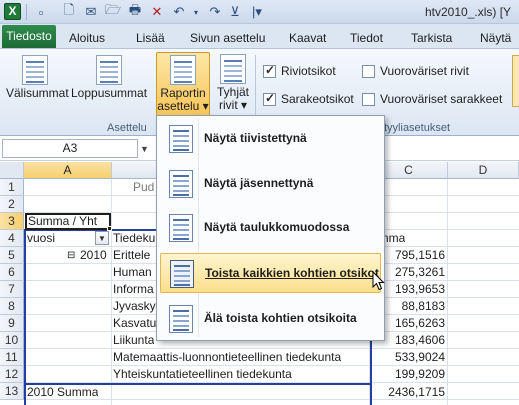  I want to click on excel-logo-icon: X, so click(12, 11).